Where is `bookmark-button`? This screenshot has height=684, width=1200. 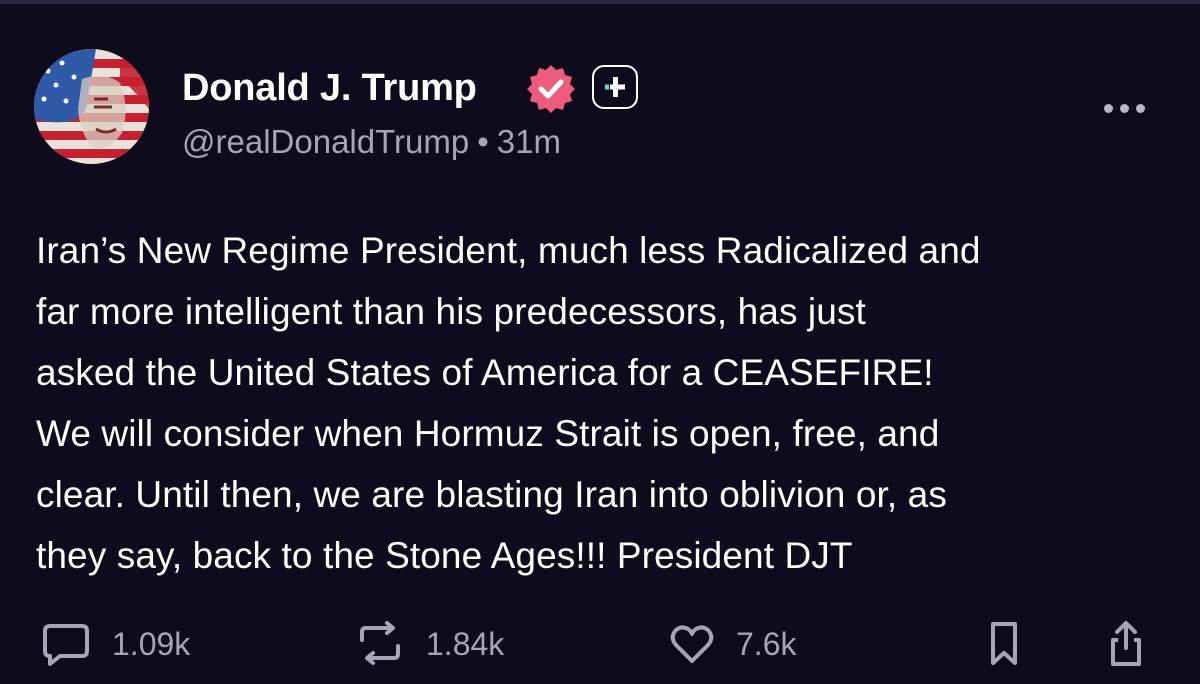 bookmark-button is located at coordinates (1004, 644).